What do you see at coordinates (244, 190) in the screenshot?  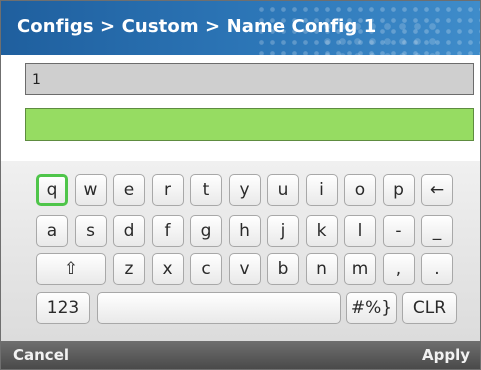 I see `key-y: y` at bounding box center [244, 190].